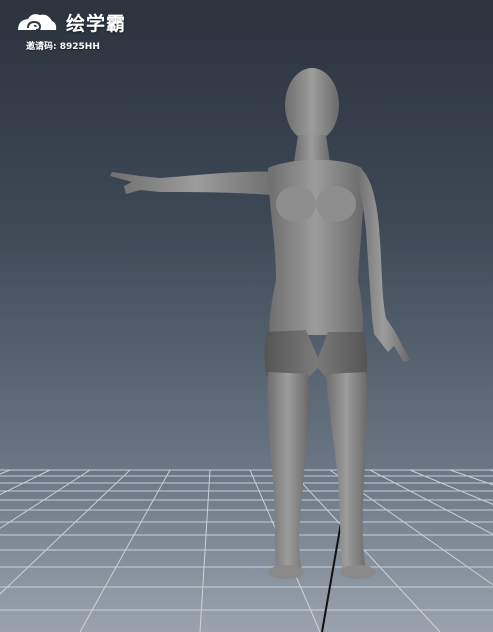 The height and width of the screenshot is (632, 493). I want to click on watermark: 绘学霸 邀请码: 8925HH, so click(84, 35).